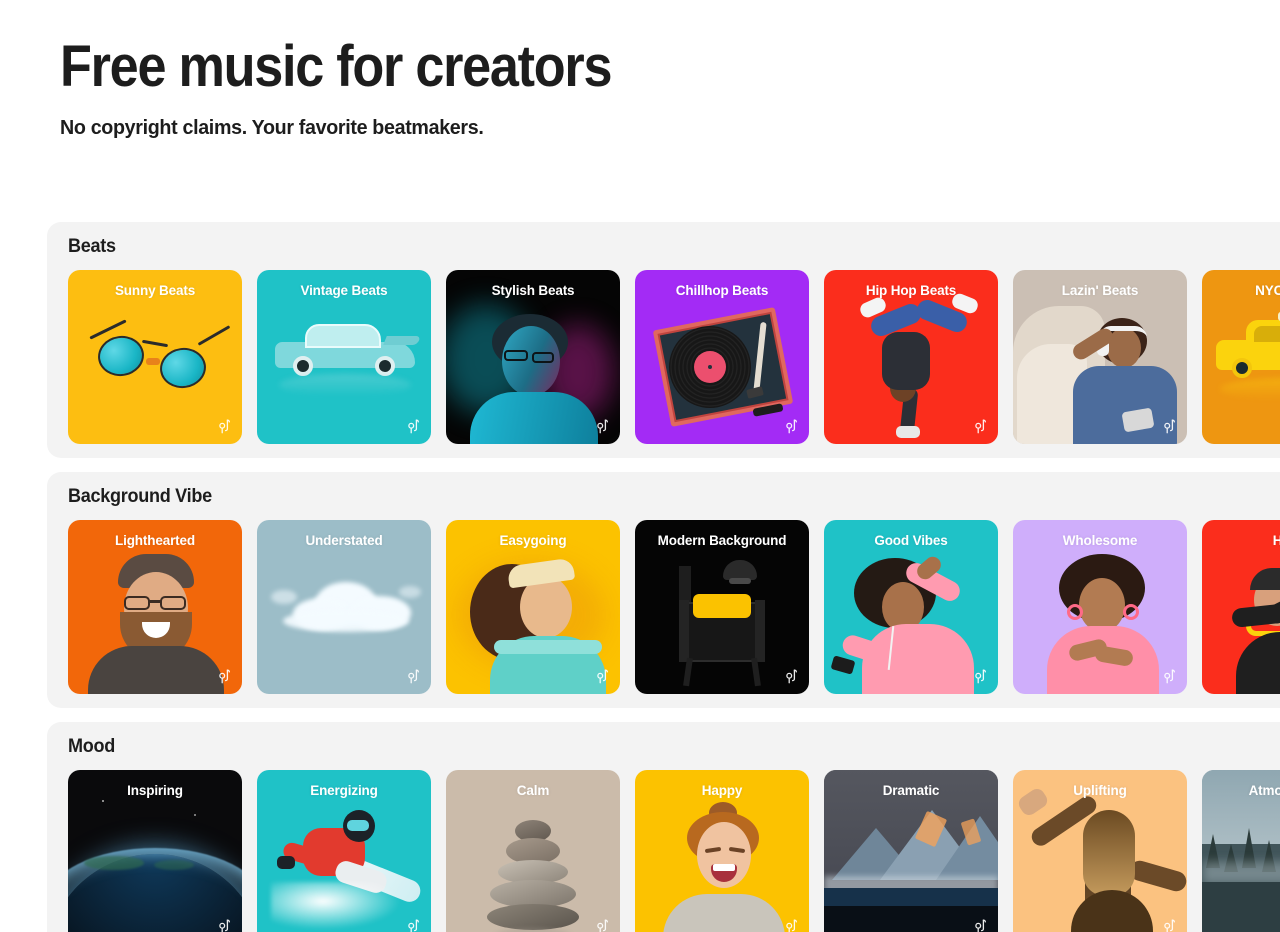 Image resolution: width=1280 pixels, height=932 pixels. I want to click on card-title: Lighthearted, so click(155, 540).